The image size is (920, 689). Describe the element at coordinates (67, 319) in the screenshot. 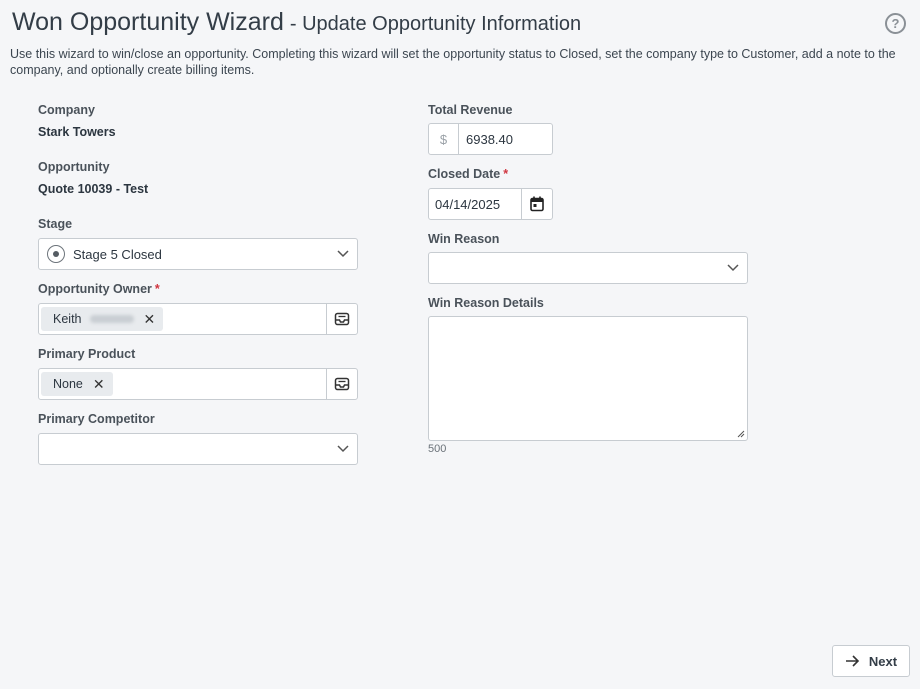

I see `owner-chip-label: Keith` at that location.